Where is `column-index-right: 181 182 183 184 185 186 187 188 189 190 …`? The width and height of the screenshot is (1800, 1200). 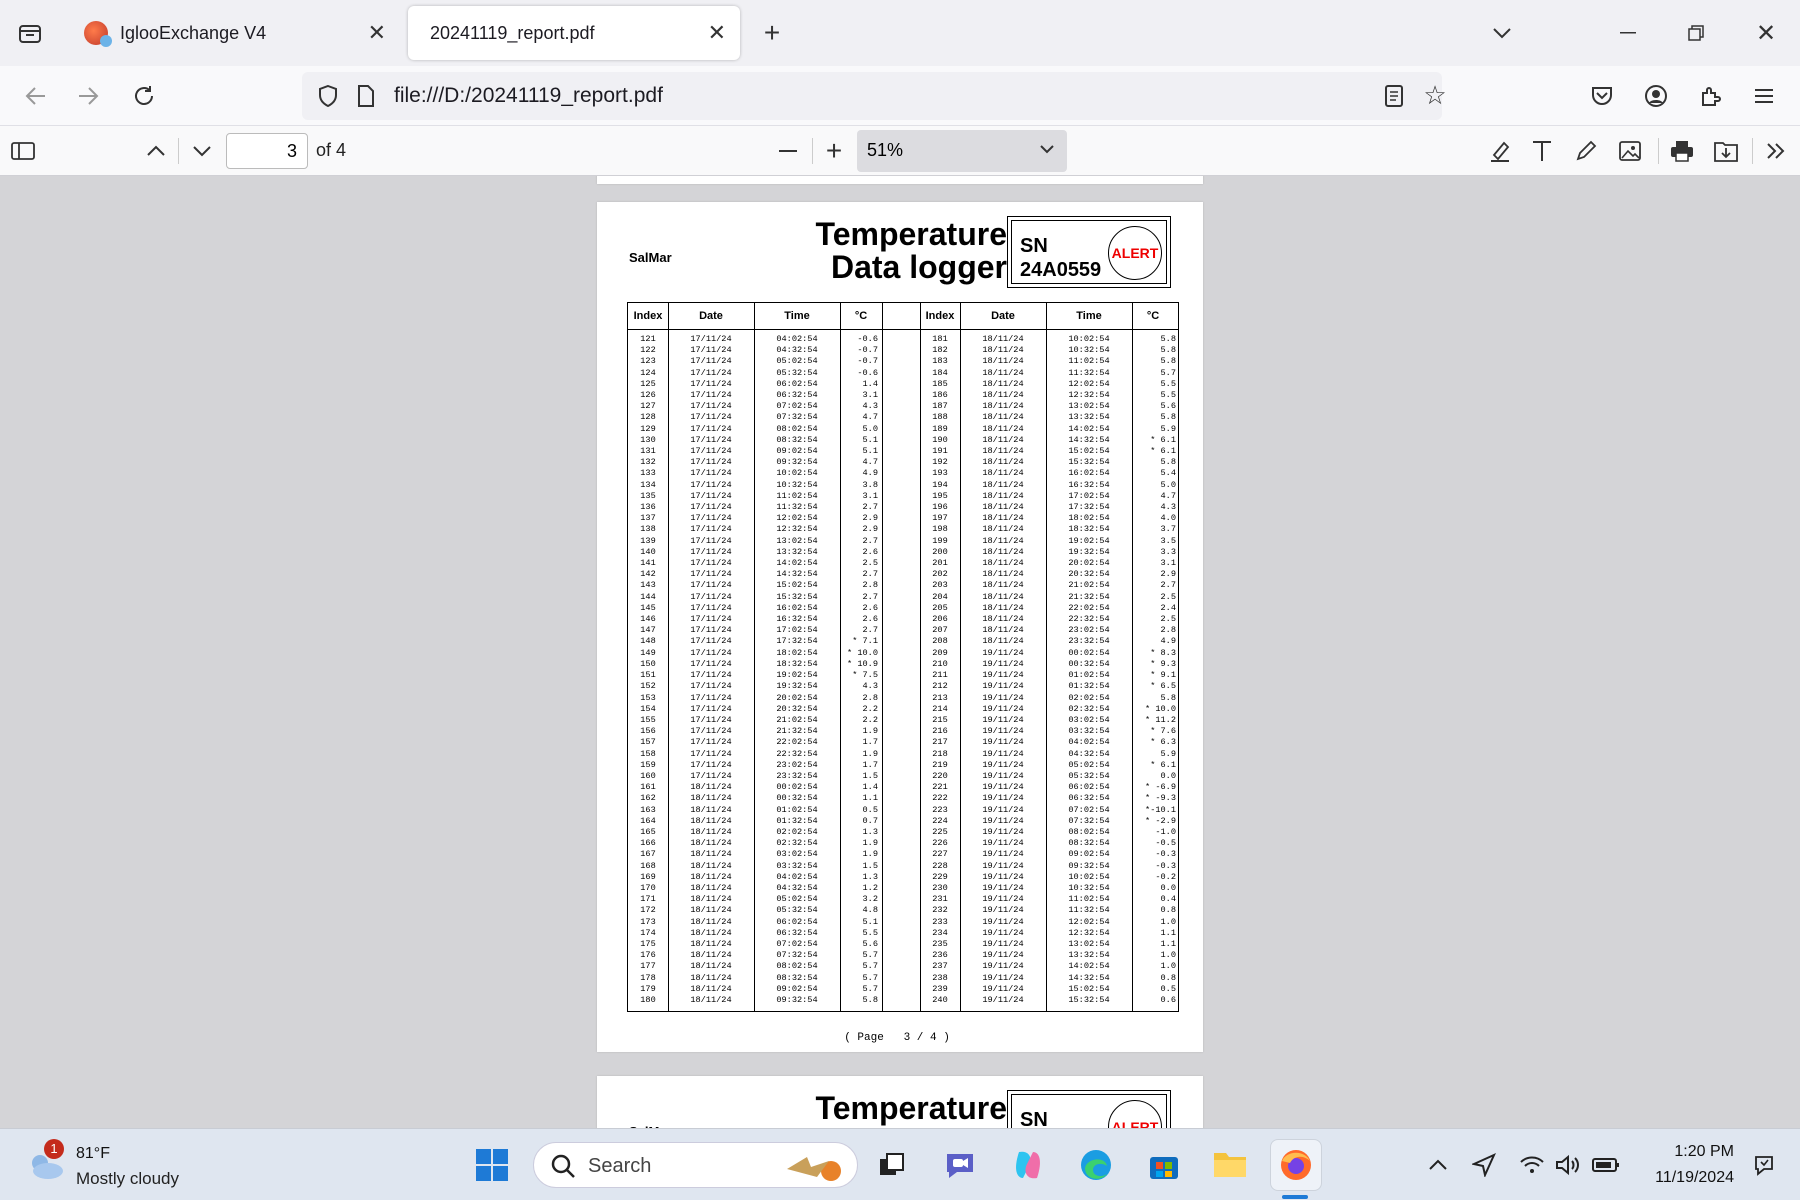
column-index-right: 181 182 183 184 185 186 187 188 189 190 … is located at coordinates (940, 669).